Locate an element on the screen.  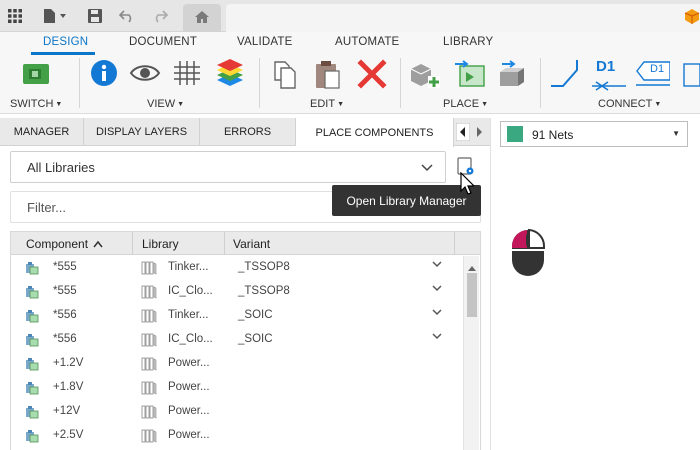
place-schematic-icon is located at coordinates (469, 75).